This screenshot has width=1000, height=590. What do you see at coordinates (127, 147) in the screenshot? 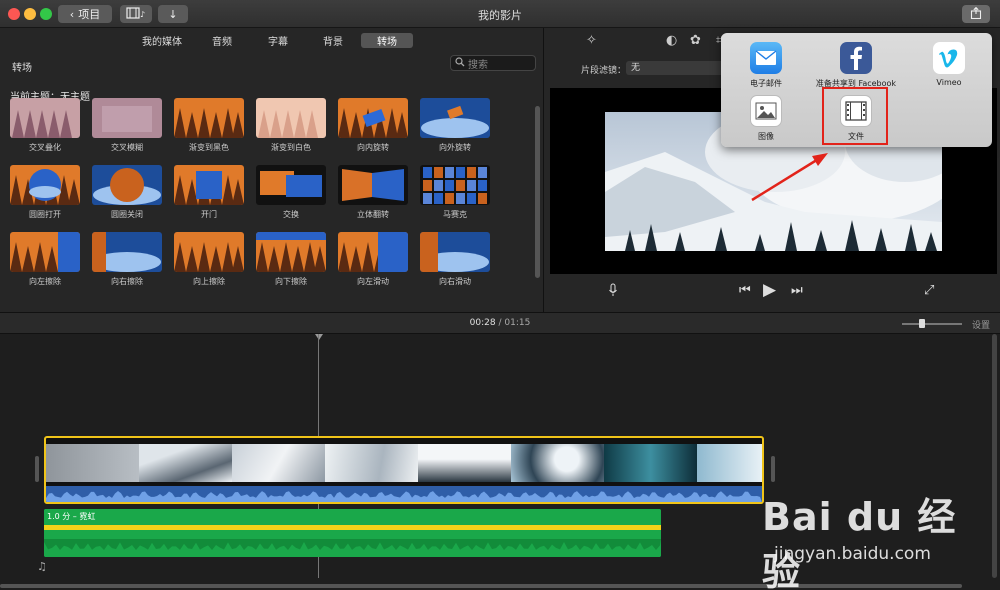
I see `transition-label: 交叉模糊` at bounding box center [127, 147].